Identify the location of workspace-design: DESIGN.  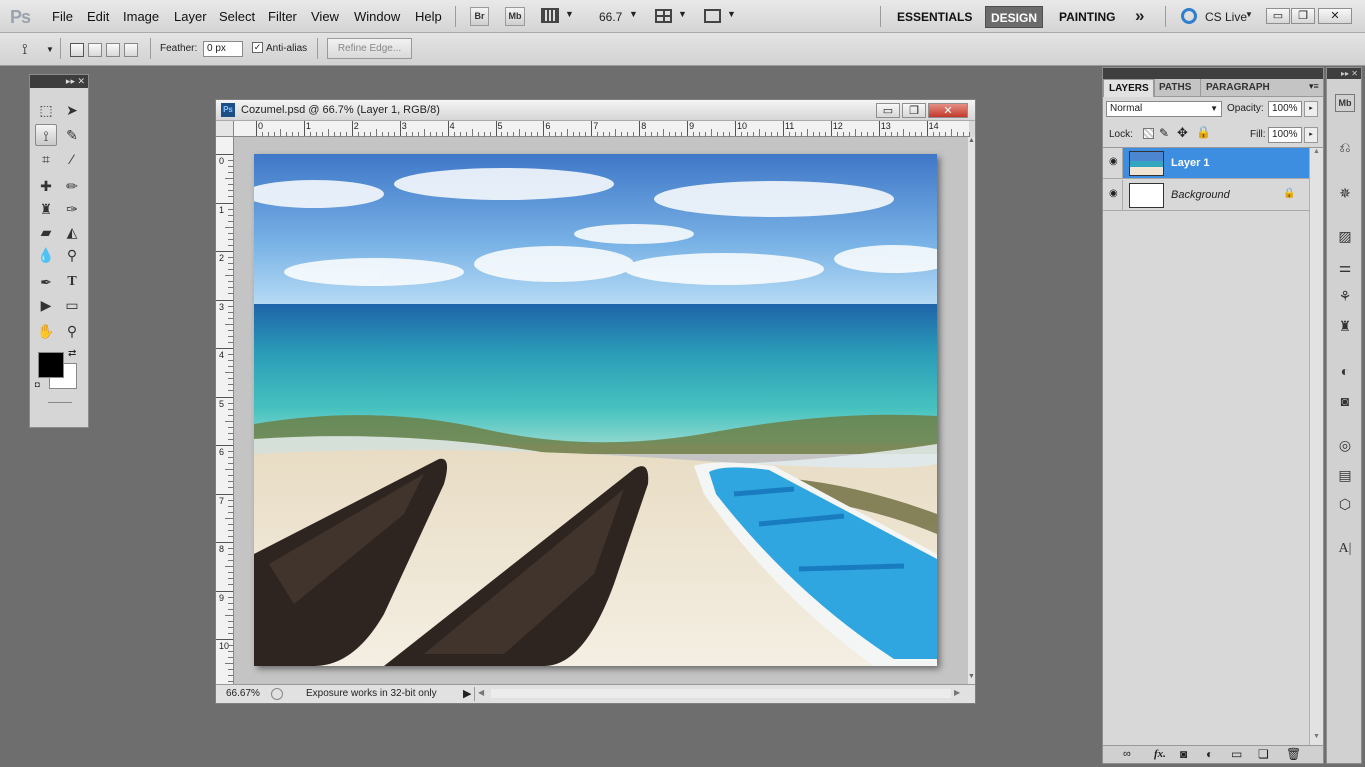
(1014, 17).